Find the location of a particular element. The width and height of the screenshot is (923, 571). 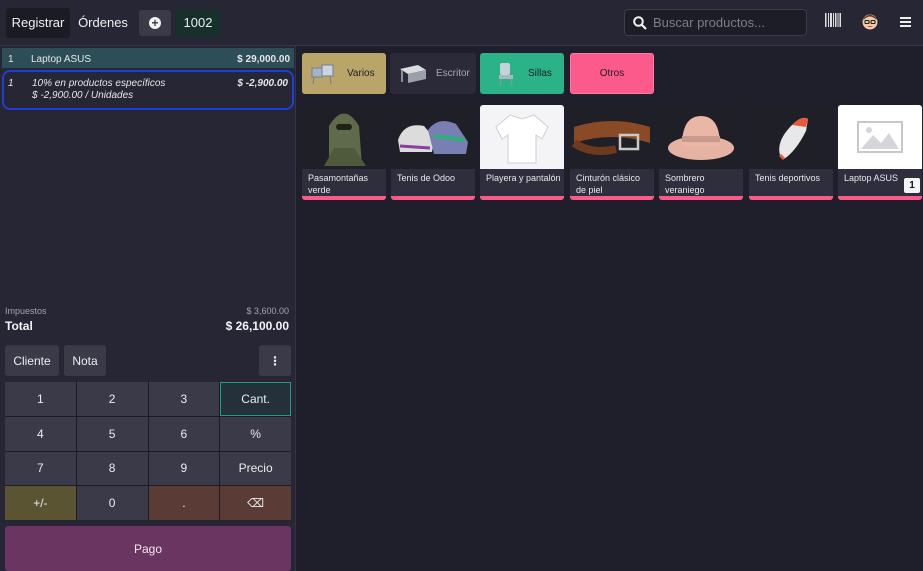

product-image-placeholder is located at coordinates (880, 137).